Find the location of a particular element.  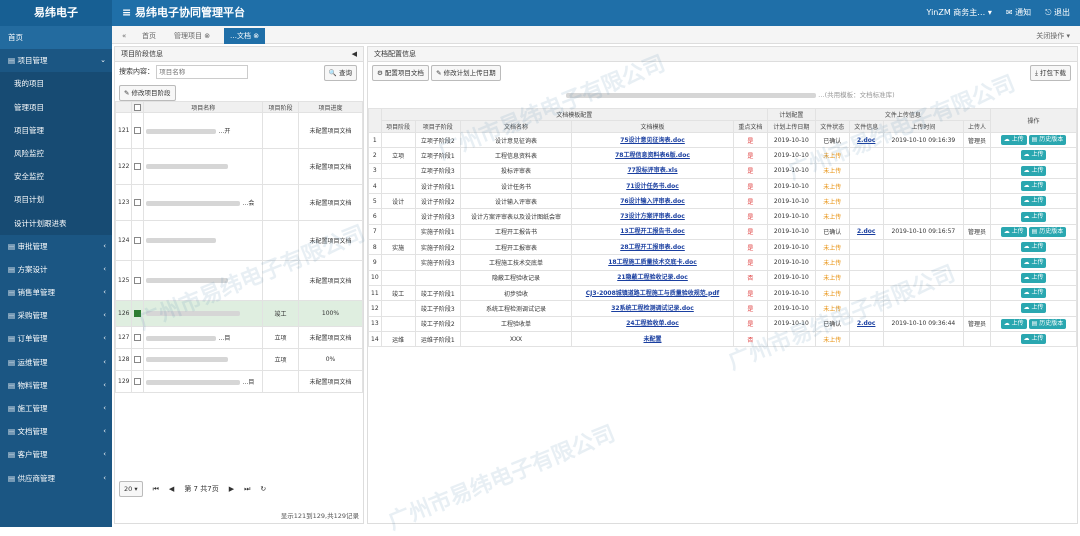

logout-link: ⎋ 退出 is located at coordinates (1057, 13).